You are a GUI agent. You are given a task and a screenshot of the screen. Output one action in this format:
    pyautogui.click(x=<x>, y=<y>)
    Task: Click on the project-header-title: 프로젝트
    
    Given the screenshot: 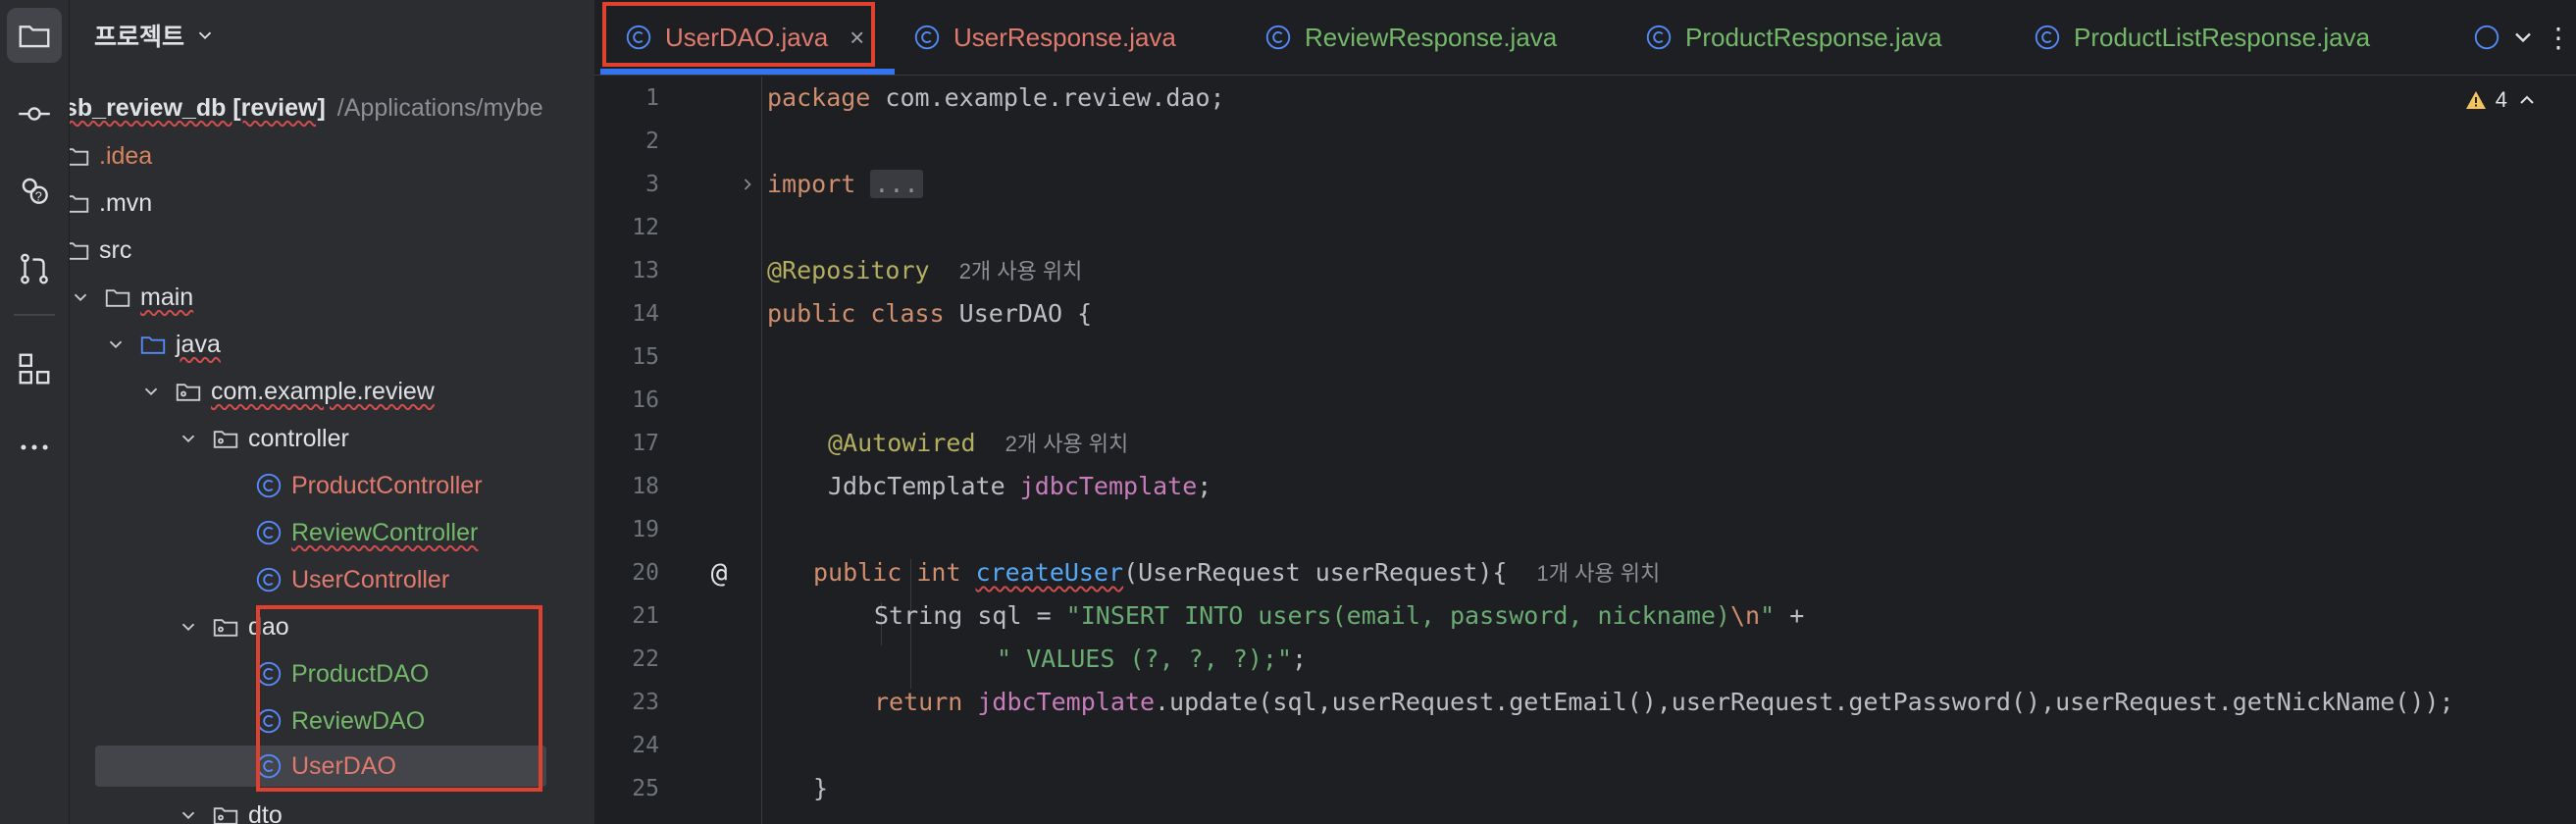 What is the action you would take?
    pyautogui.click(x=139, y=37)
    